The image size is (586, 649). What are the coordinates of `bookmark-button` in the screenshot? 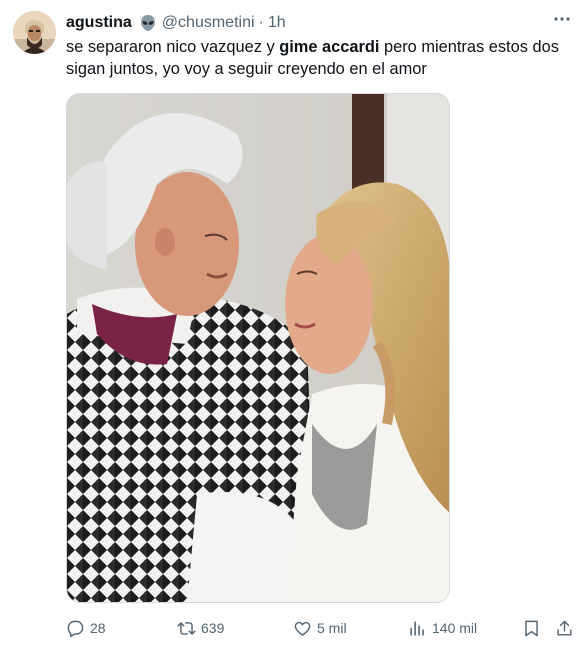 It's located at (534, 628).